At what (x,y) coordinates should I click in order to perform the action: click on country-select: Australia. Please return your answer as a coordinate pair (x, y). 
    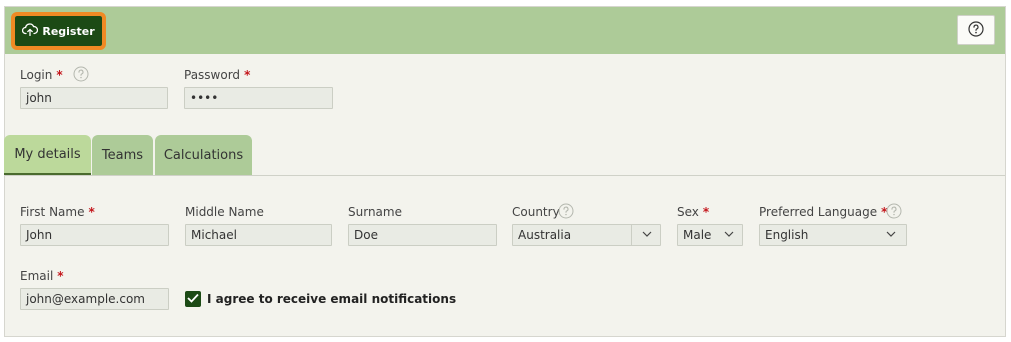
    Looking at the image, I should click on (586, 235).